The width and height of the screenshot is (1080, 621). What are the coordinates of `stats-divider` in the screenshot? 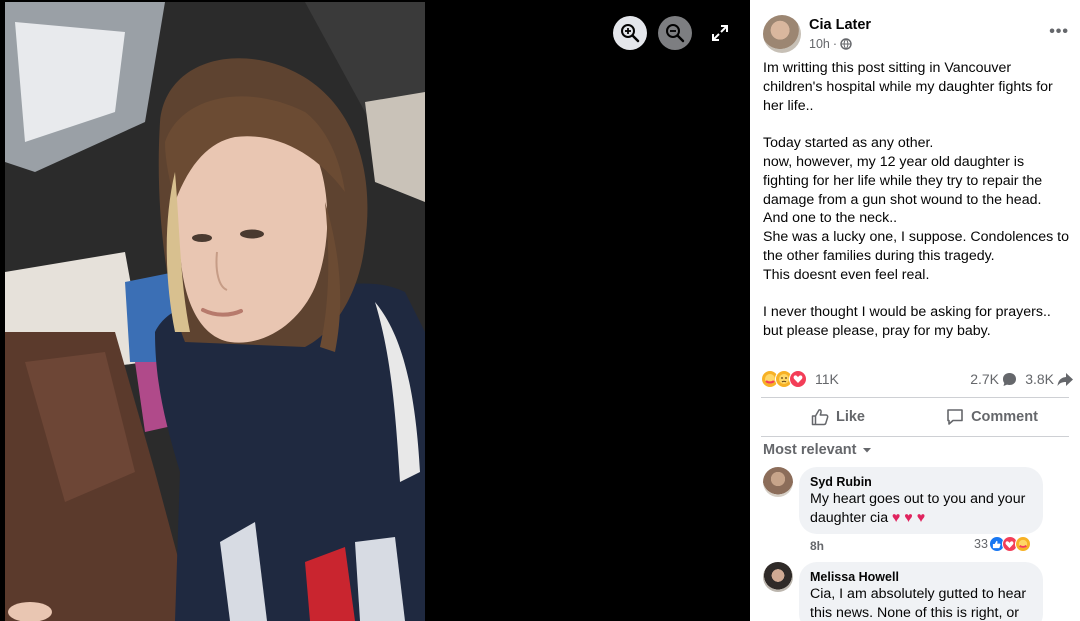 It's located at (915, 397).